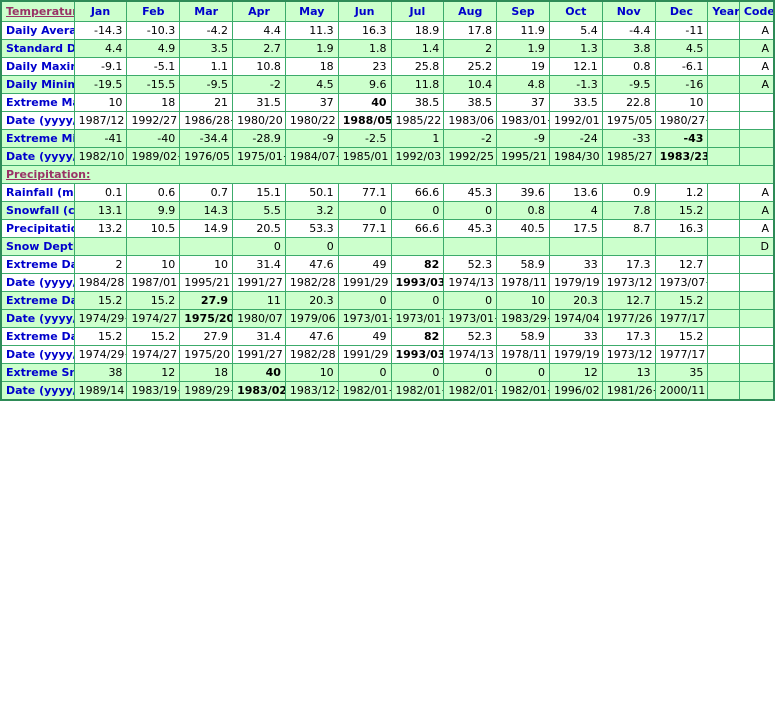 The height and width of the screenshot is (709, 775). What do you see at coordinates (470, 318) in the screenshot?
I see `cell-aug: 1973/01+` at bounding box center [470, 318].